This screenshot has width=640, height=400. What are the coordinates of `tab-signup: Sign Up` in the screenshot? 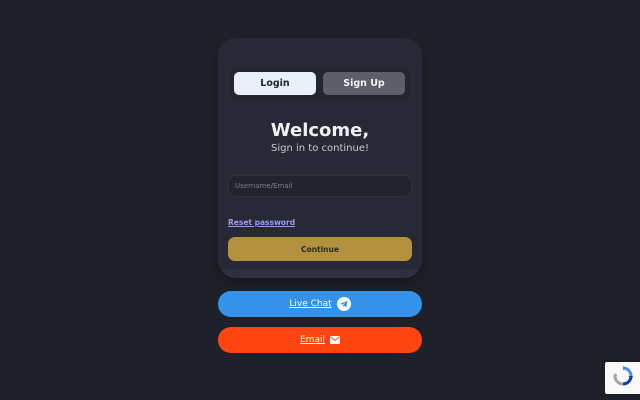 It's located at (364, 83).